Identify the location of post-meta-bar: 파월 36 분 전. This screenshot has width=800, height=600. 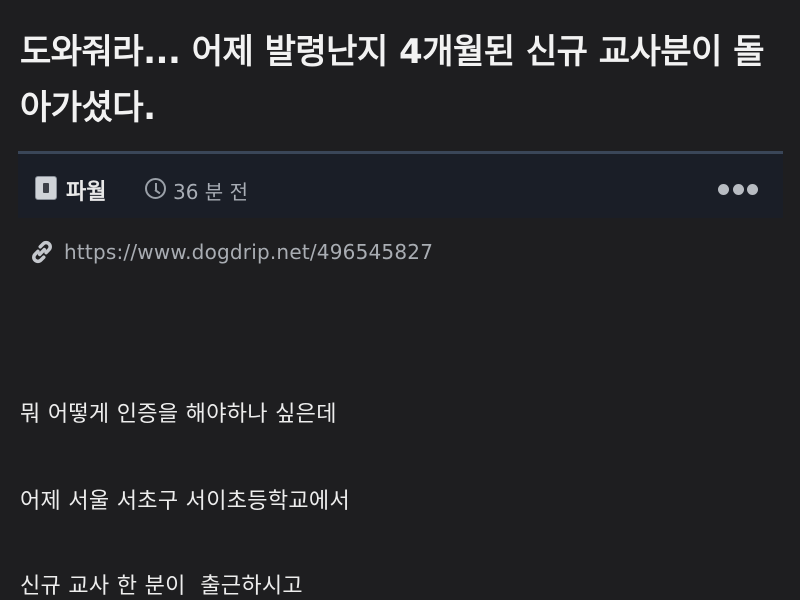
(400, 184).